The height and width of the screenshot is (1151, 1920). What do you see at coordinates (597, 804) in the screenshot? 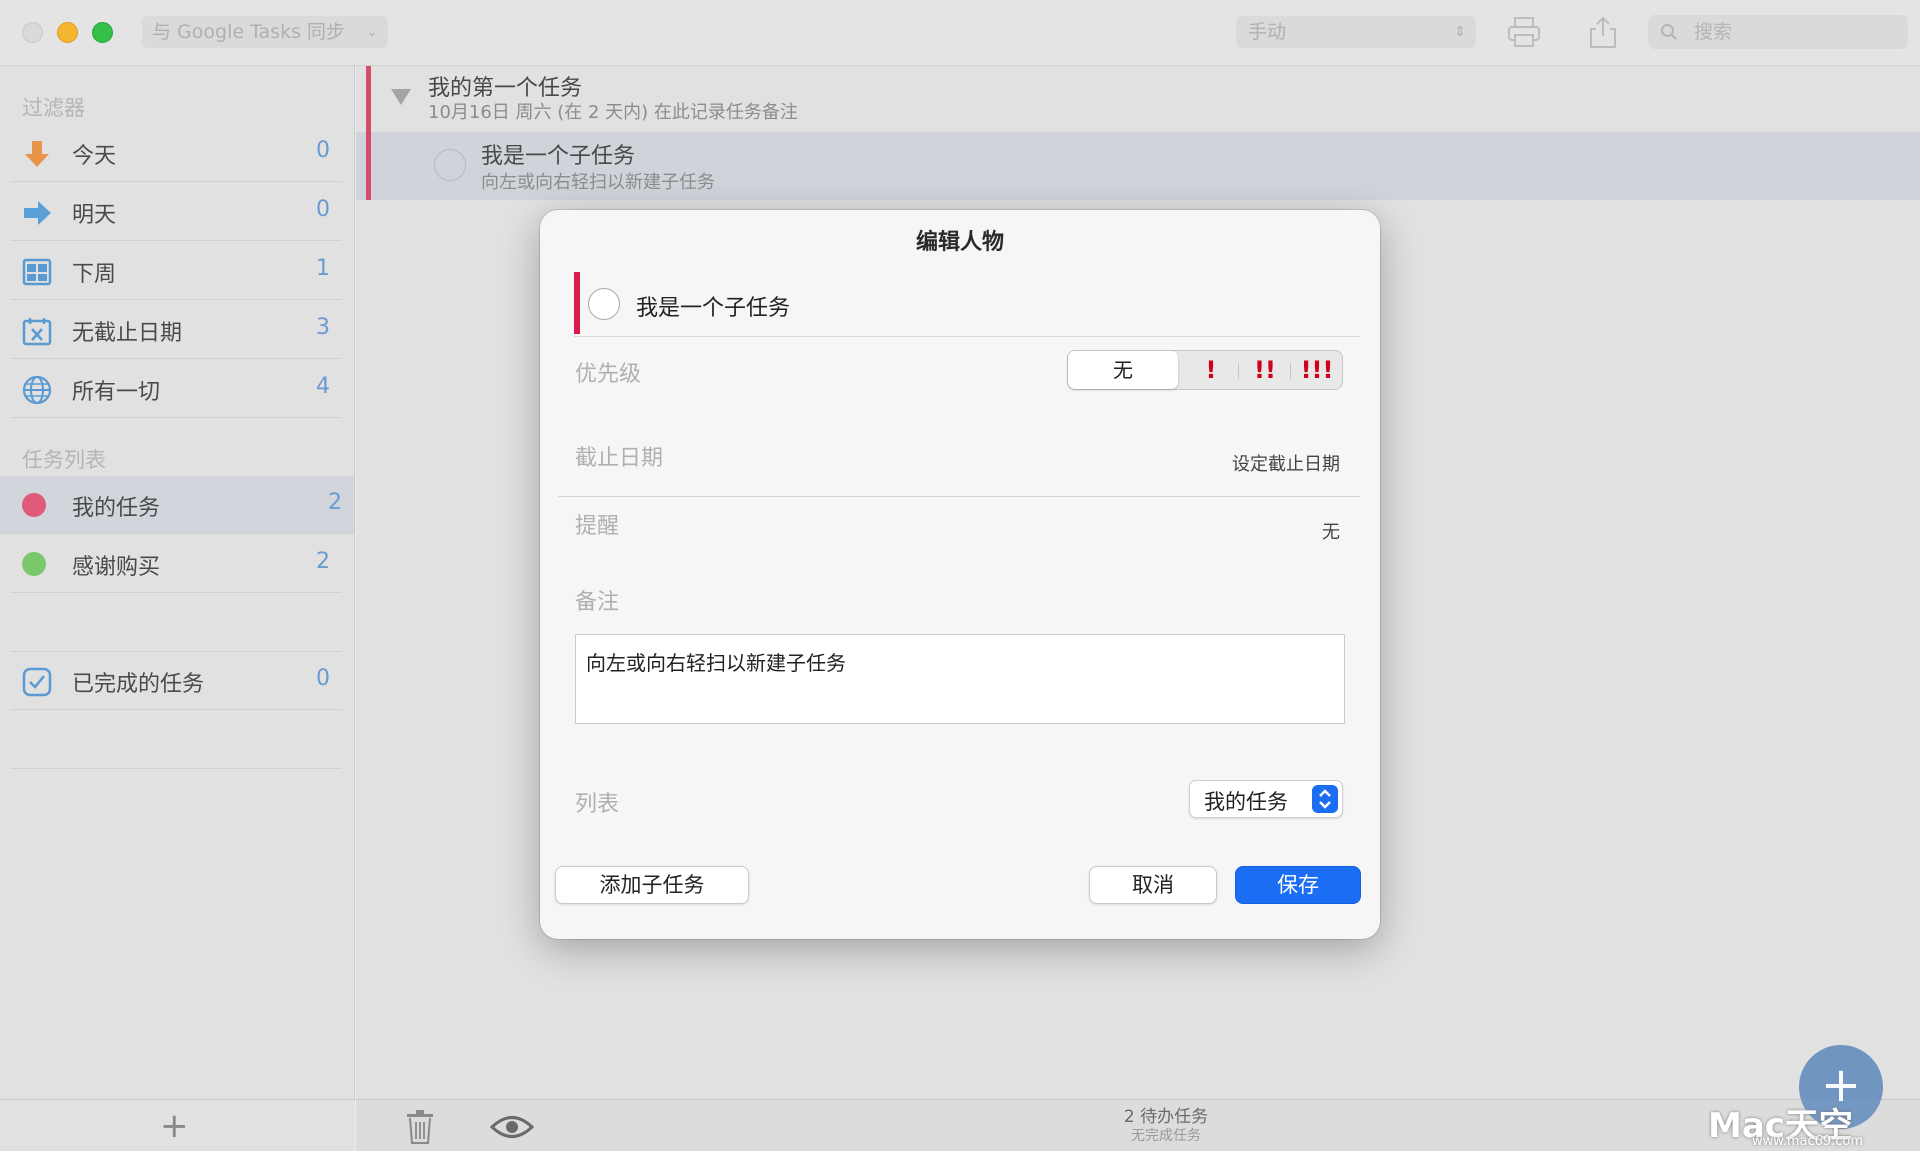
I see `list-label: 列表` at bounding box center [597, 804].